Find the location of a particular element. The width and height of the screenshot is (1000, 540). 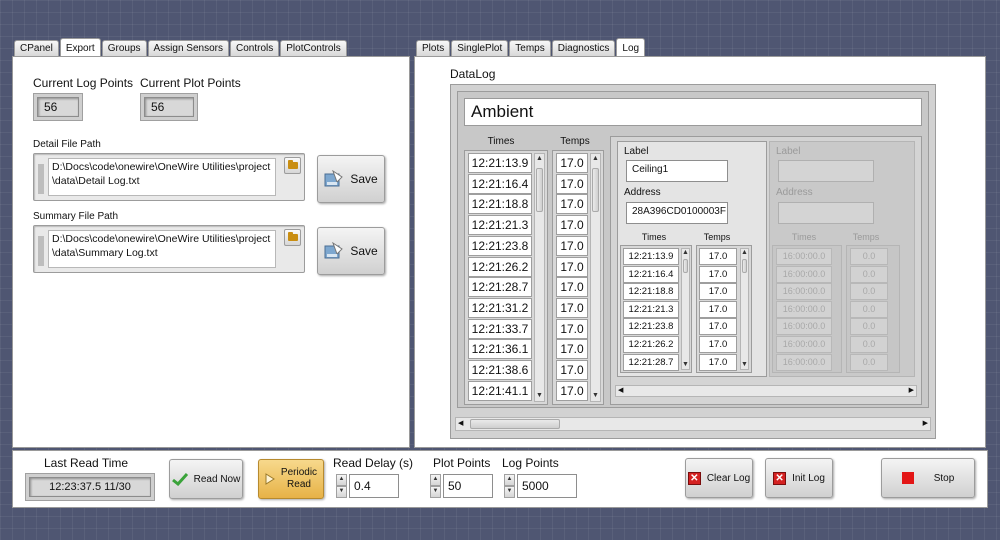

tab-controls: Controls is located at coordinates (255, 48).